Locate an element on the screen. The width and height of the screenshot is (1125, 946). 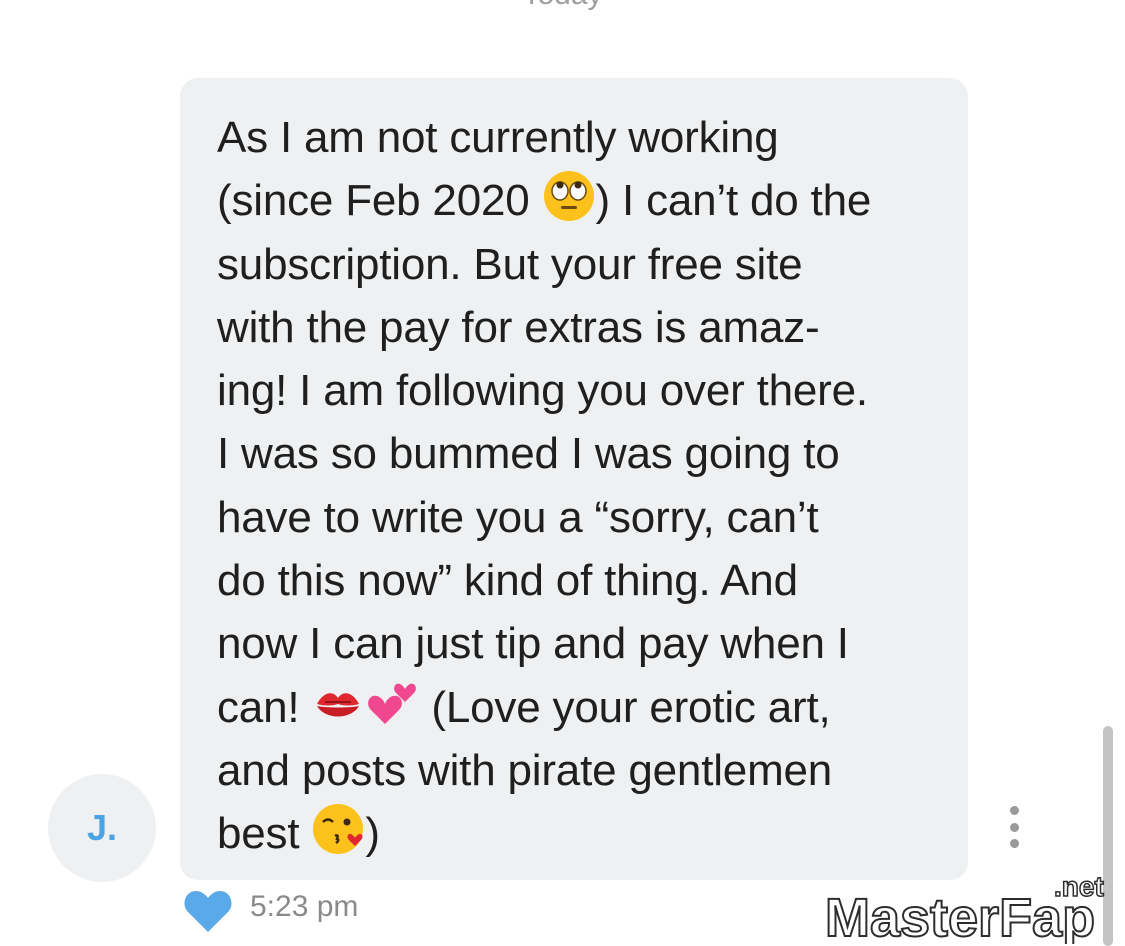
contact-avatar: J. is located at coordinates (102, 828).